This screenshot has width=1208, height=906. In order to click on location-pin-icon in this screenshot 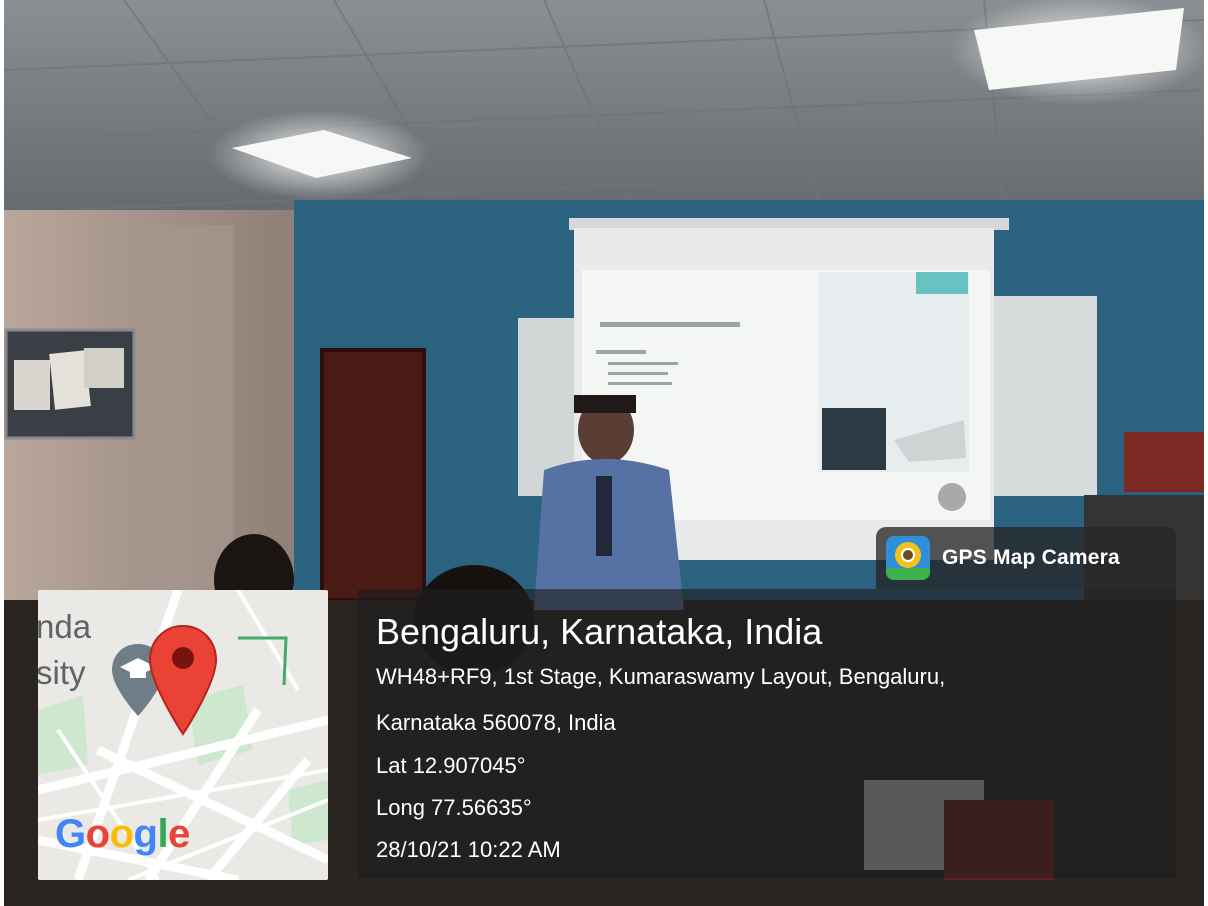, I will do `click(183, 680)`.